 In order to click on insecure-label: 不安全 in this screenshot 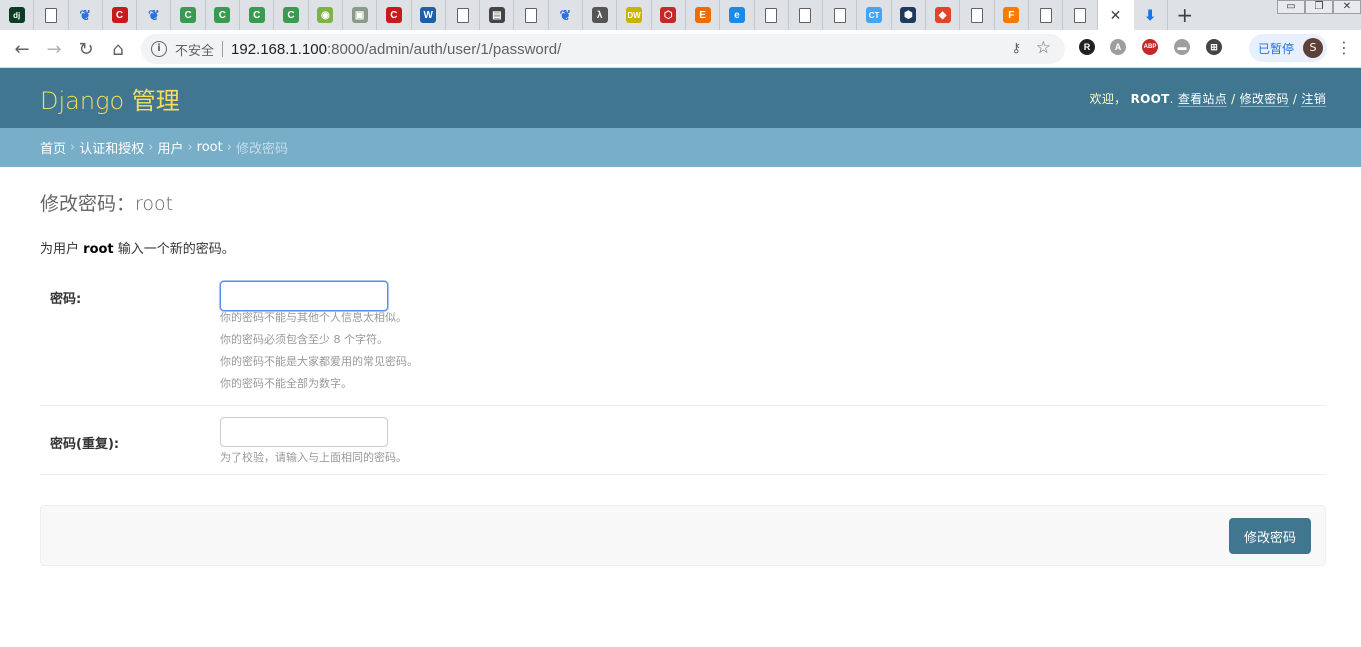, I will do `click(194, 49)`.